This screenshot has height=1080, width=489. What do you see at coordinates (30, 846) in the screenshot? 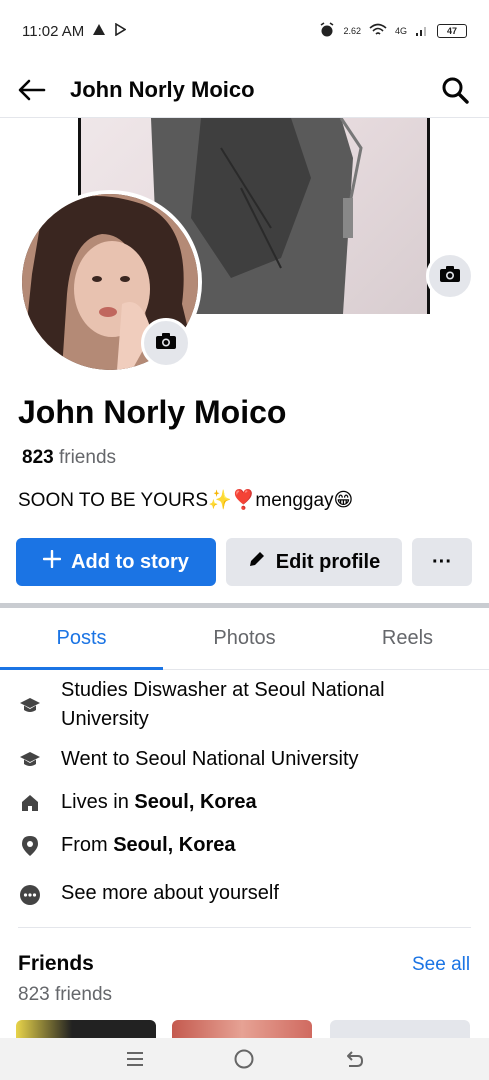
I see `location-pin-icon` at bounding box center [30, 846].